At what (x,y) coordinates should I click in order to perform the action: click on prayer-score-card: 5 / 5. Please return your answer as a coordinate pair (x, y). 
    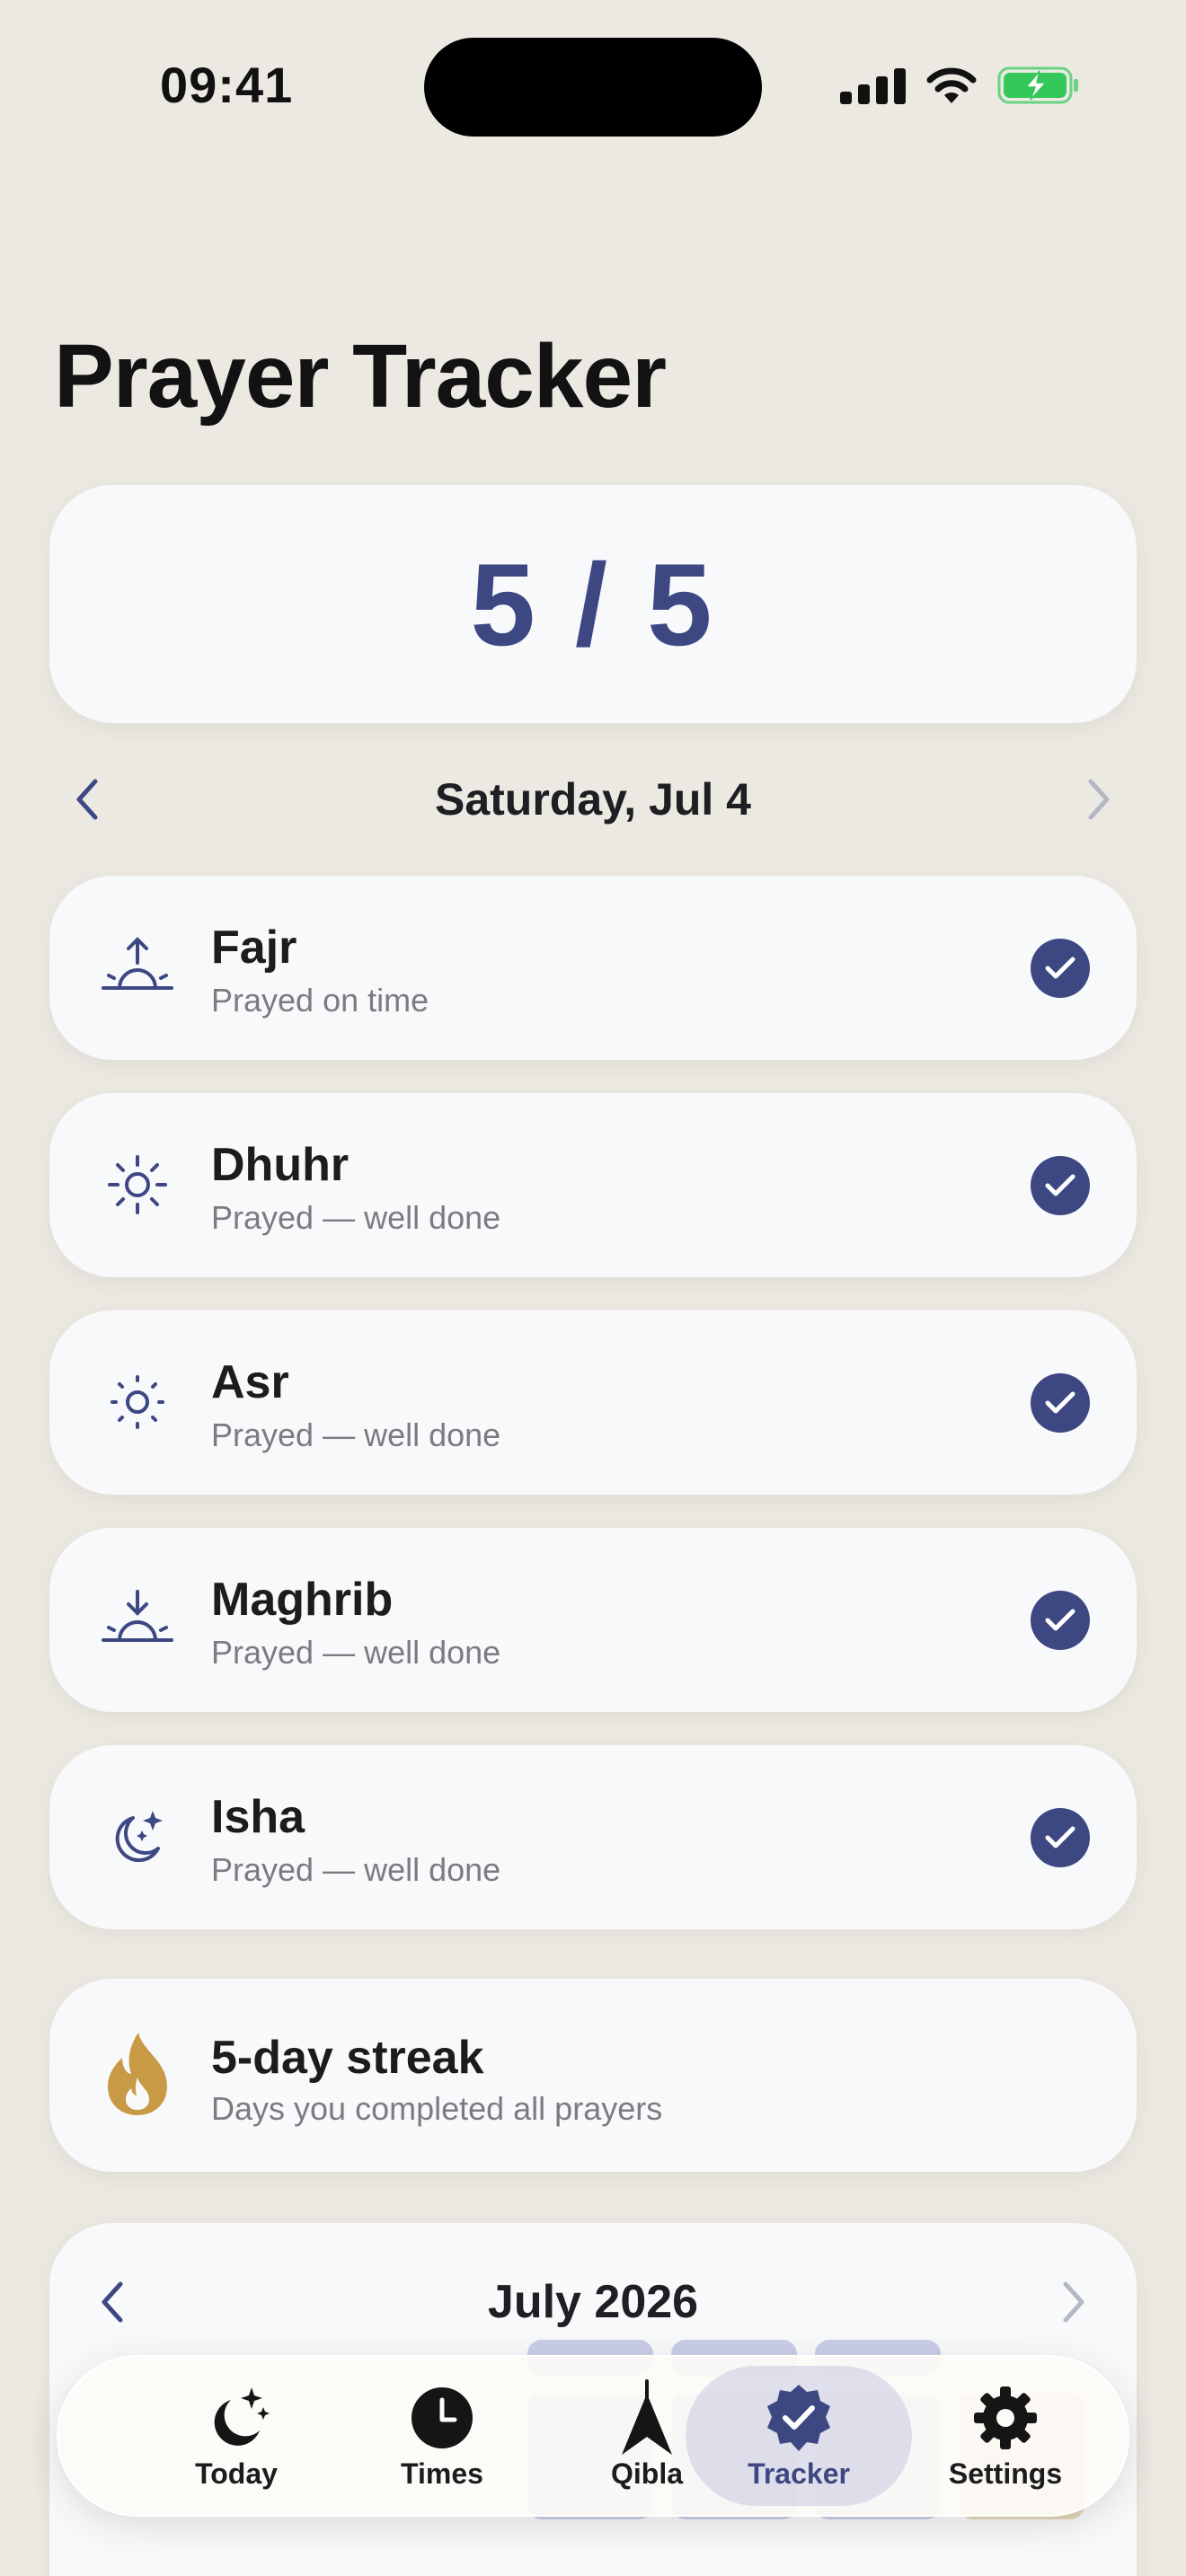
    Looking at the image, I should click on (593, 604).